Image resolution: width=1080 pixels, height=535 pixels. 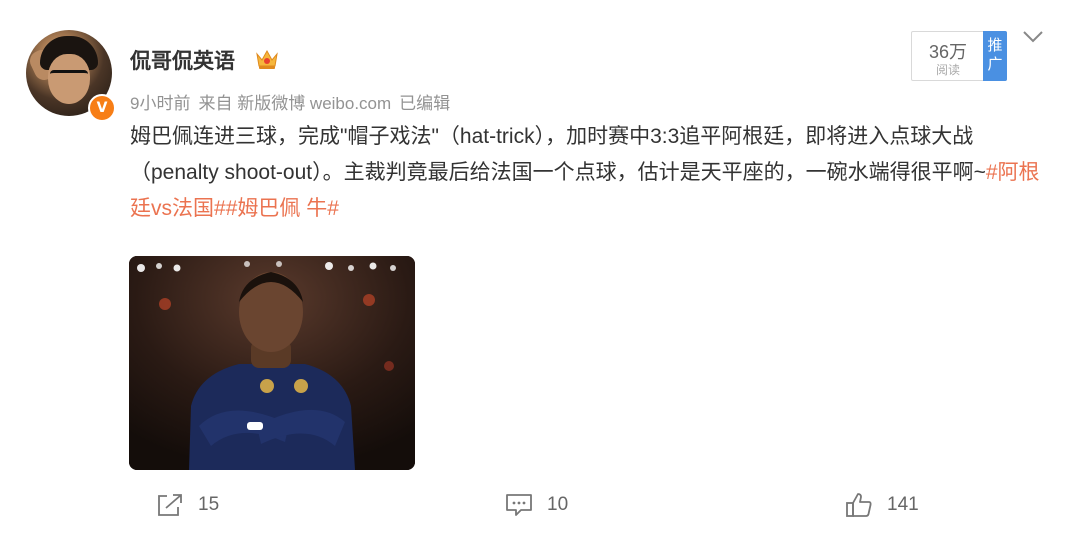 I want to click on comment-count: 10, so click(x=558, y=504).